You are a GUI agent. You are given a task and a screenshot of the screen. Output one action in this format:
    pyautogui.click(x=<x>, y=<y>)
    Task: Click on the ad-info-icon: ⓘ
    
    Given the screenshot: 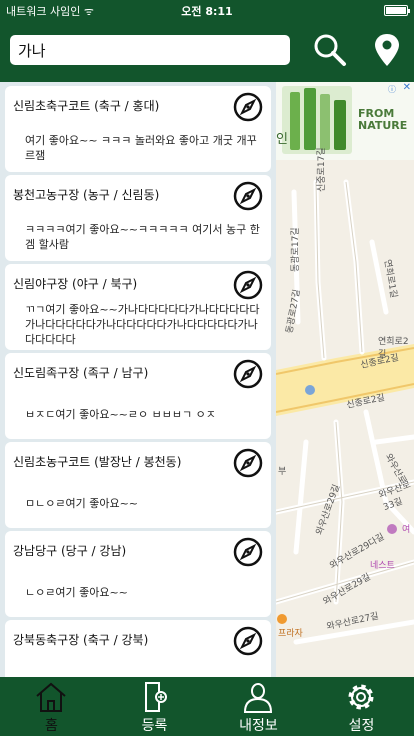 What is the action you would take?
    pyautogui.click(x=393, y=89)
    